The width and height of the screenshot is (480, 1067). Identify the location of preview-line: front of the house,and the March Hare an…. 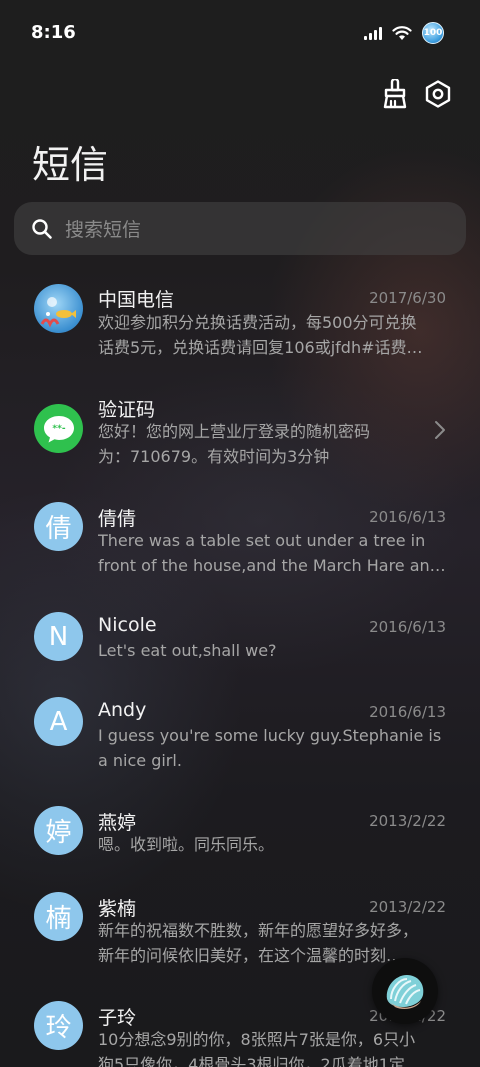
(272, 565).